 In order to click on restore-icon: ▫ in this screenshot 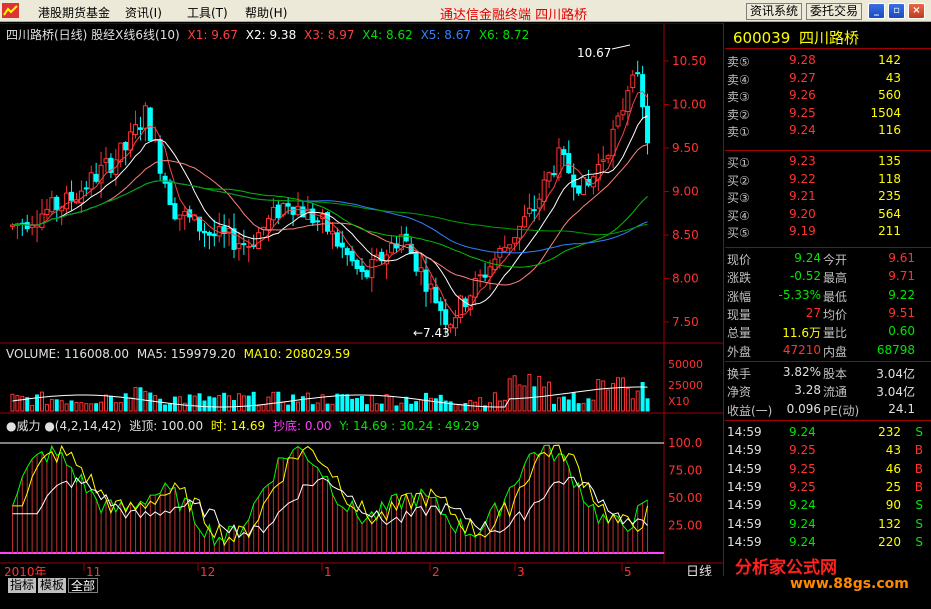, I will do `click(896, 11)`.